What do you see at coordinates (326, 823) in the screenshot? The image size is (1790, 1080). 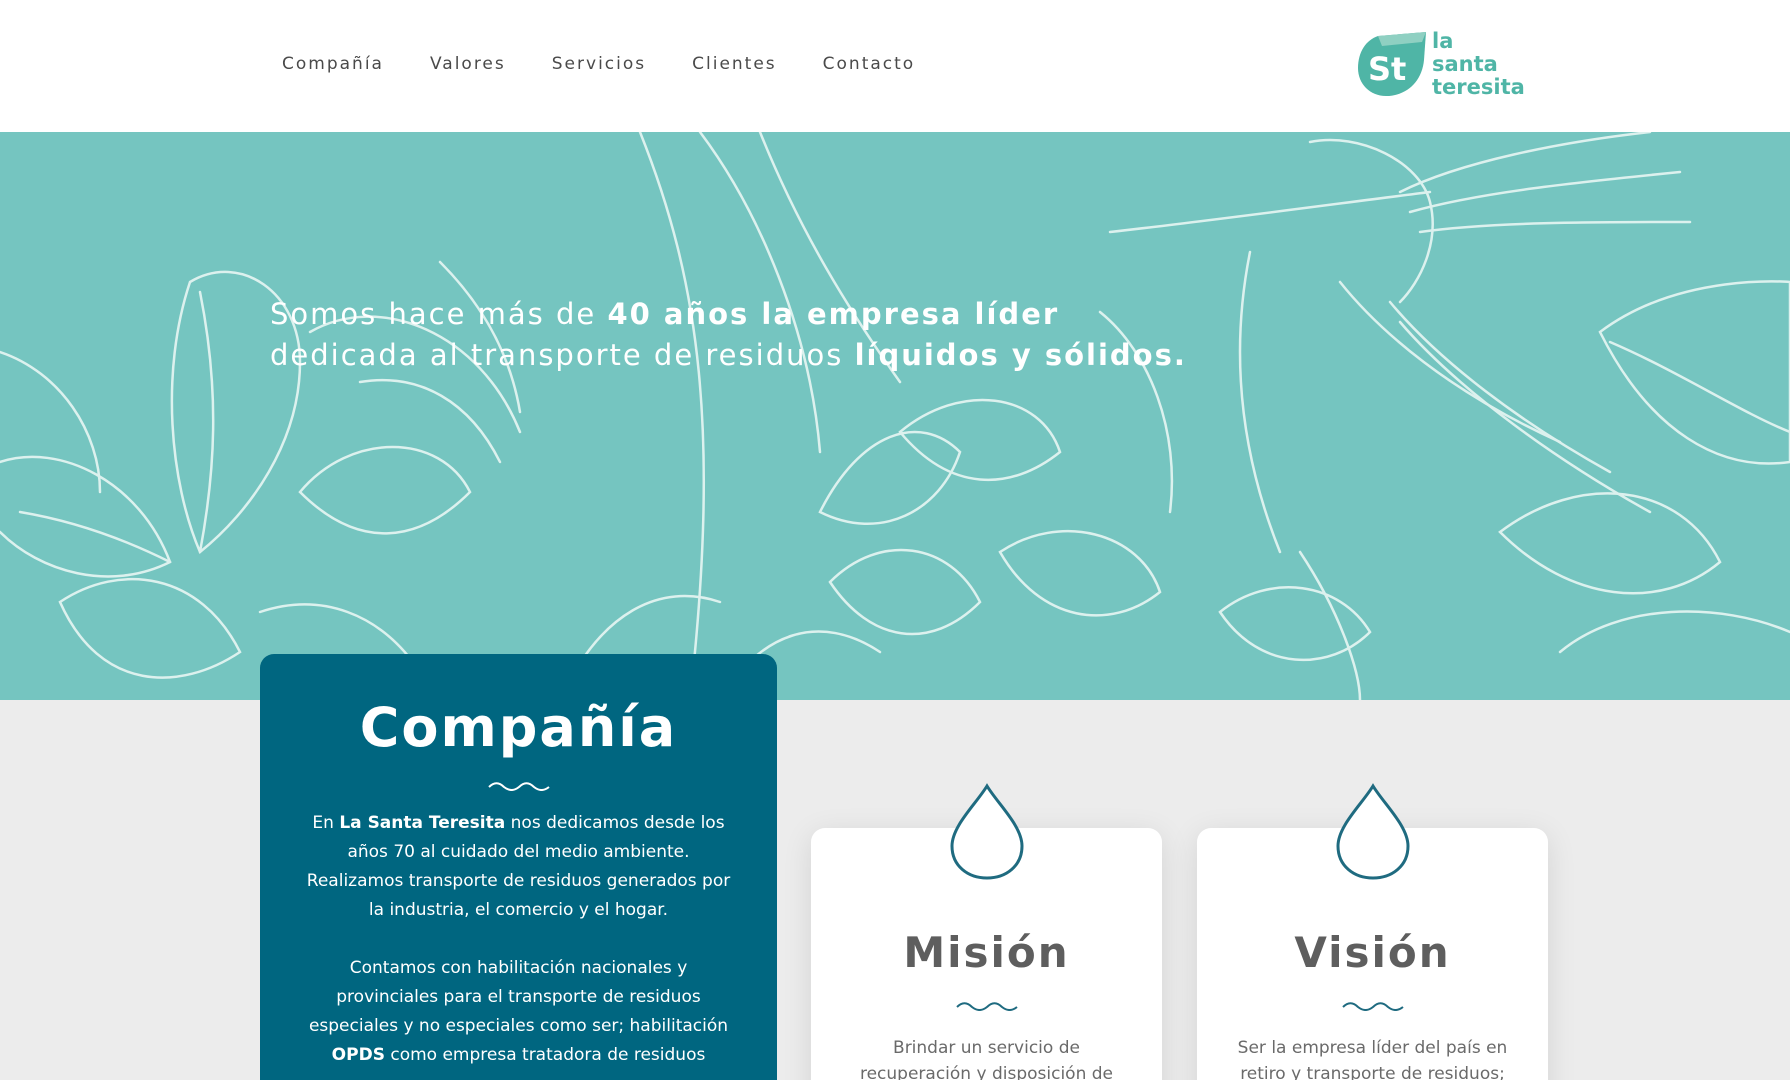 I see `company-p1-before: En` at bounding box center [326, 823].